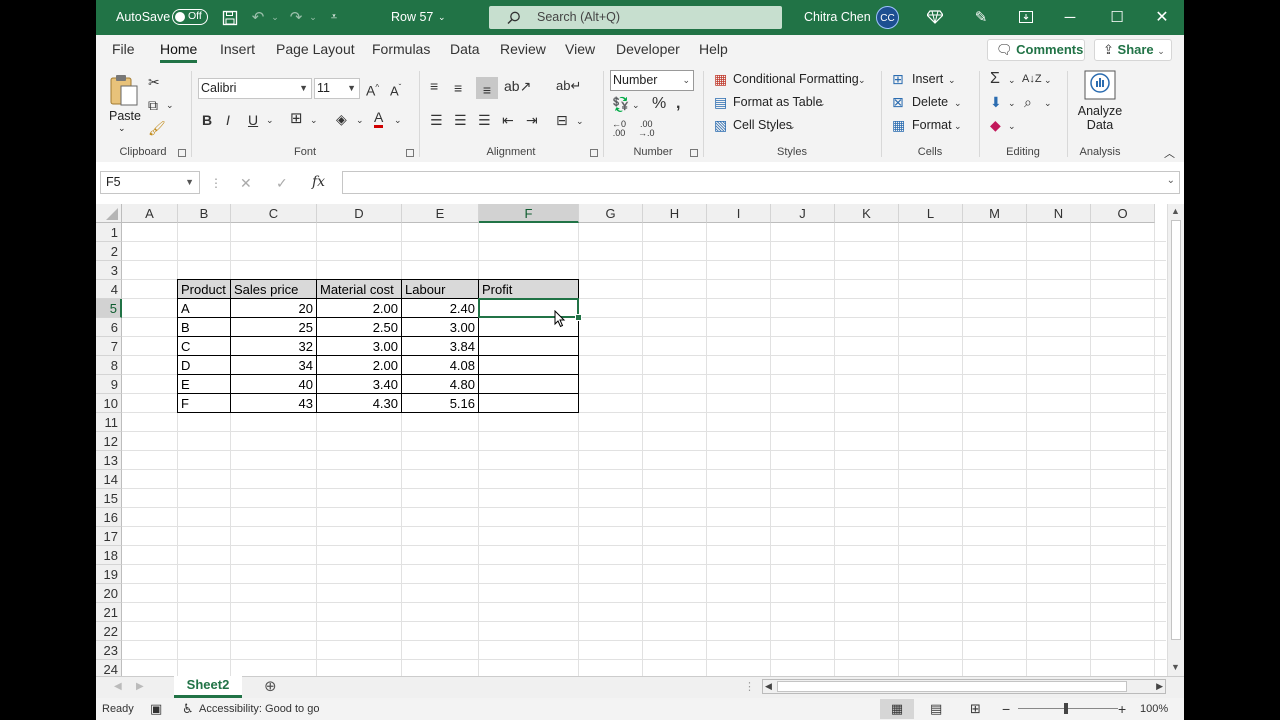  Describe the element at coordinates (1006, 709) in the screenshot. I see `zoom-out-icon: −` at that location.